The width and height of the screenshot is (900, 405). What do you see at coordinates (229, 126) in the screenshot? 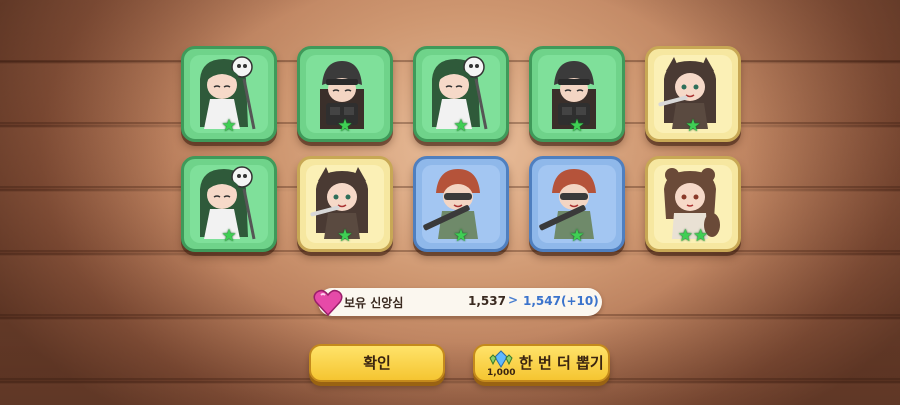
I see `card-1-rarity-stars: ★` at bounding box center [229, 126].